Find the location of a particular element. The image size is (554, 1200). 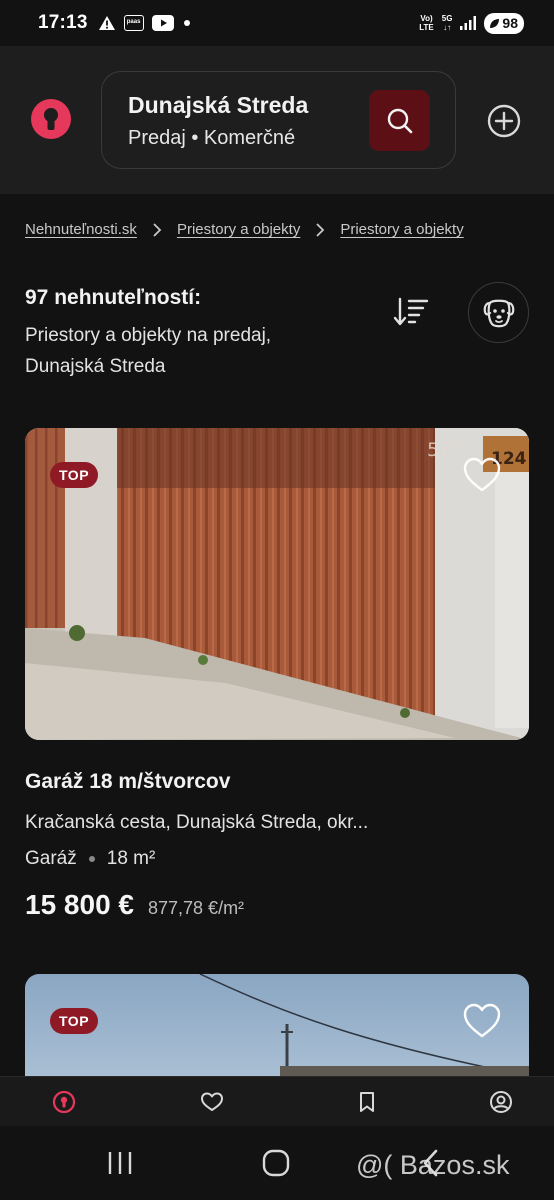

app-header: Dunajská Streda Predaj • Komerčné is located at coordinates (277, 120).